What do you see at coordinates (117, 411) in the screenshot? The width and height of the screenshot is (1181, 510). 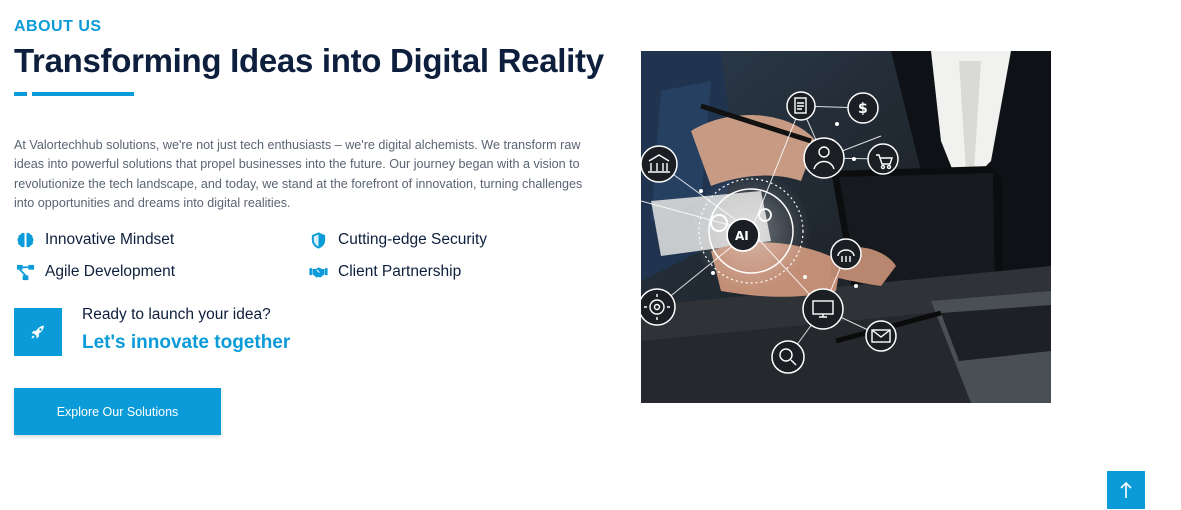 I see `explore-solutions-button: Explore Our Solutions` at bounding box center [117, 411].